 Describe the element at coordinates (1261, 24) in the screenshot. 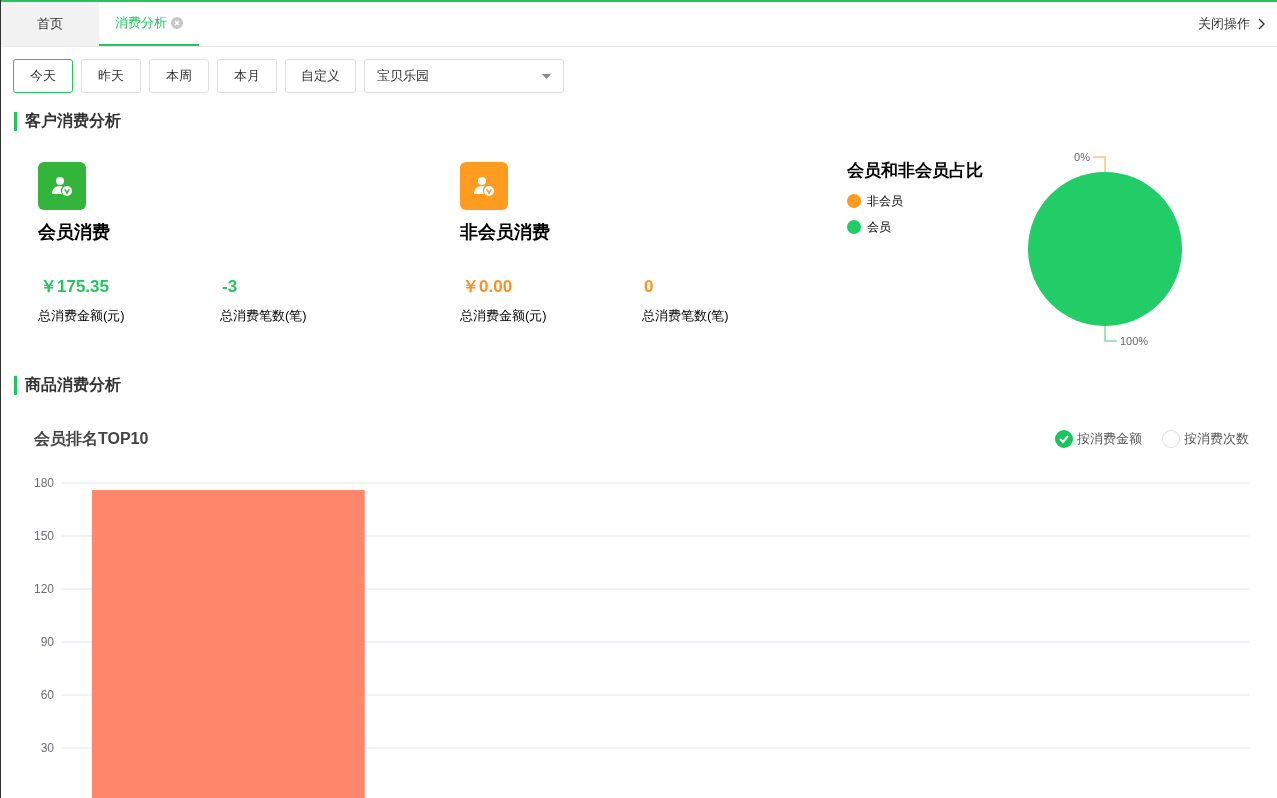

I see `chevron-right-icon` at that location.